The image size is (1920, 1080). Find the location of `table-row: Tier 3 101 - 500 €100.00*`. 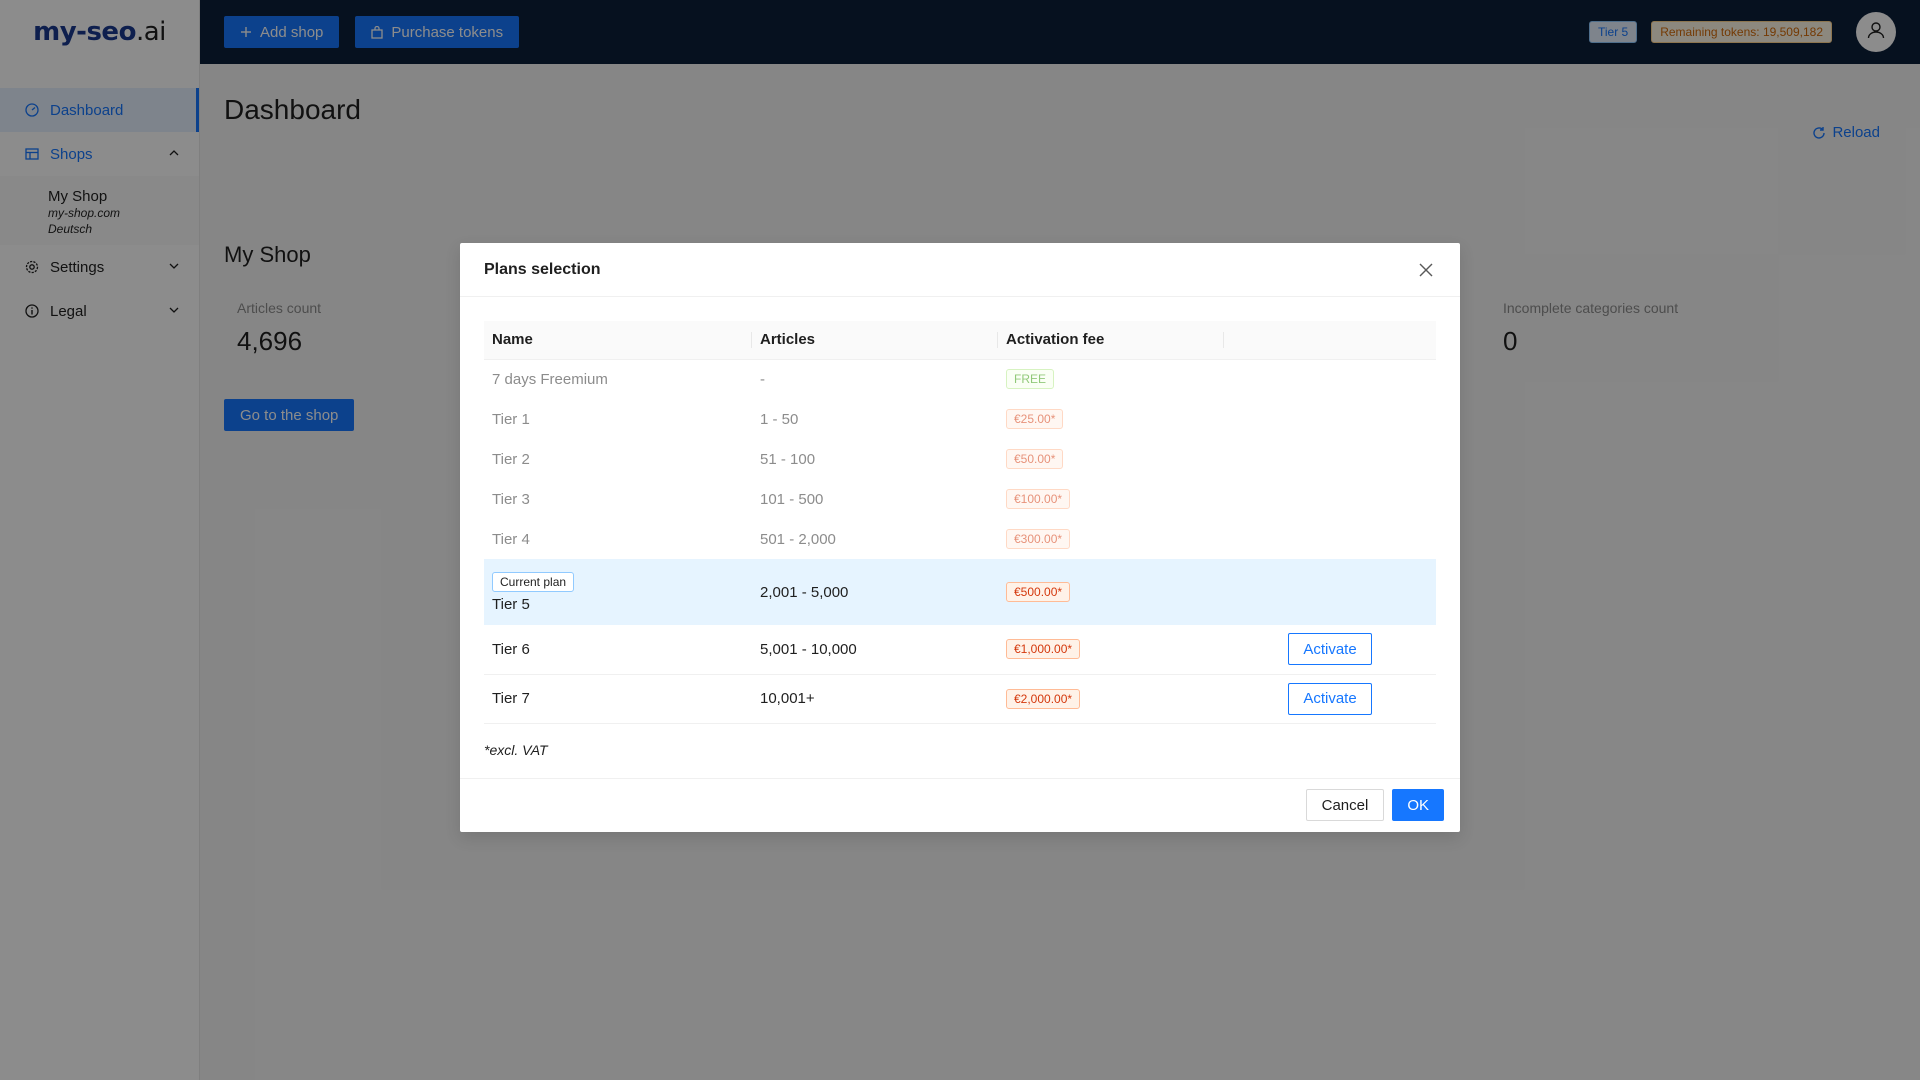

table-row: Tier 3 101 - 500 €100.00* is located at coordinates (960, 499).